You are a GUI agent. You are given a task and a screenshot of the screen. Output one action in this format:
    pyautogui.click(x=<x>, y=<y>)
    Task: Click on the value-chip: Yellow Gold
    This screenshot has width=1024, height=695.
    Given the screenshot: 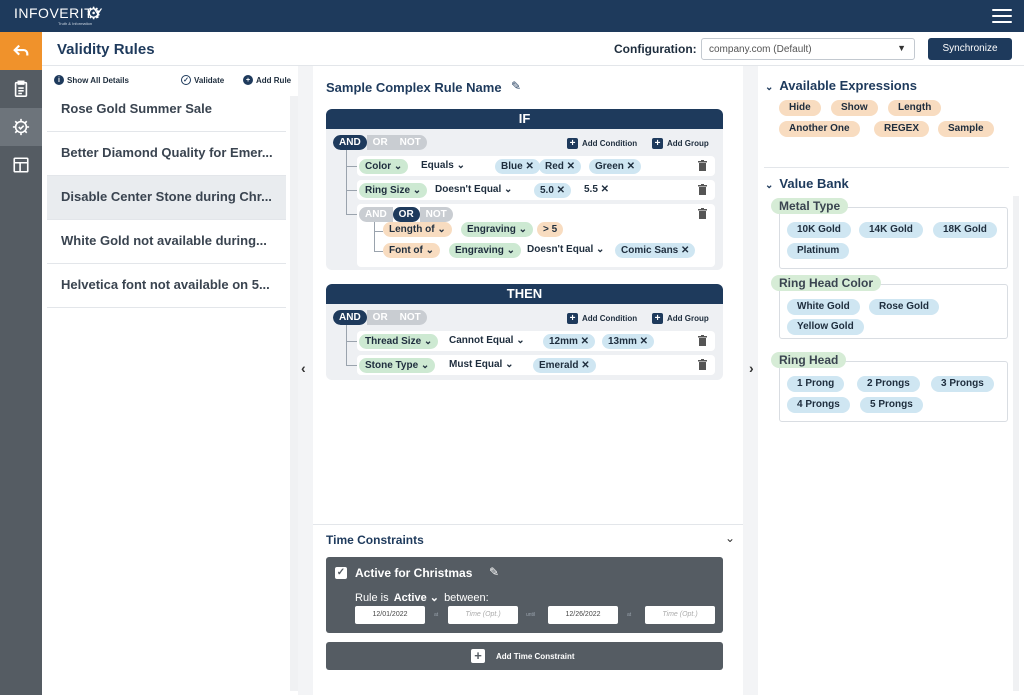 What is the action you would take?
    pyautogui.click(x=825, y=327)
    